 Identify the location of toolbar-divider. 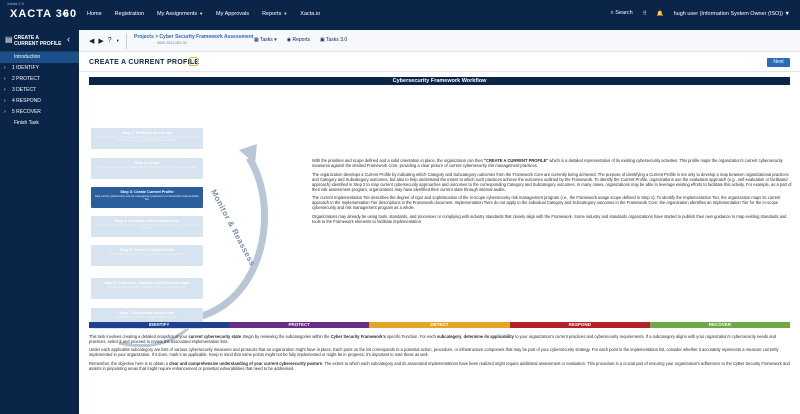
(126, 41).